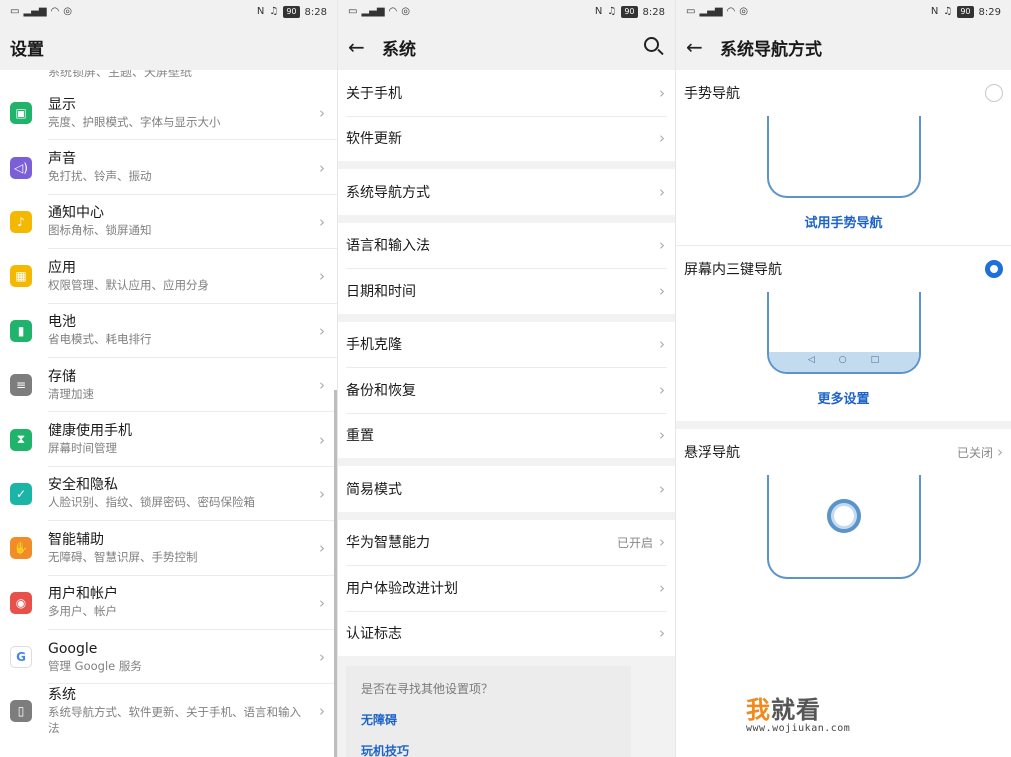  What do you see at coordinates (168, 548) in the screenshot?
I see `settings-item: ✋ 智能辅助 无障碍、智慧识屏、手势控制 ›` at bounding box center [168, 548].